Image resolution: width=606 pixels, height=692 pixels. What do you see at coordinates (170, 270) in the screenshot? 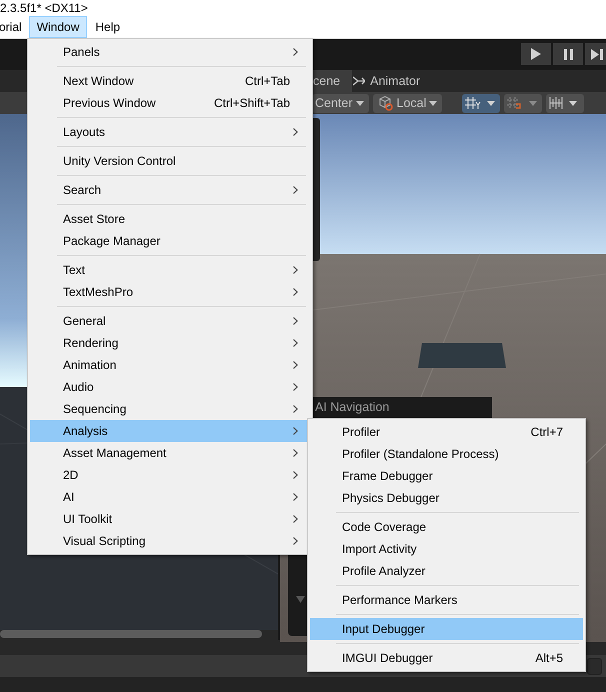
I see `menu-item: Text` at bounding box center [170, 270].